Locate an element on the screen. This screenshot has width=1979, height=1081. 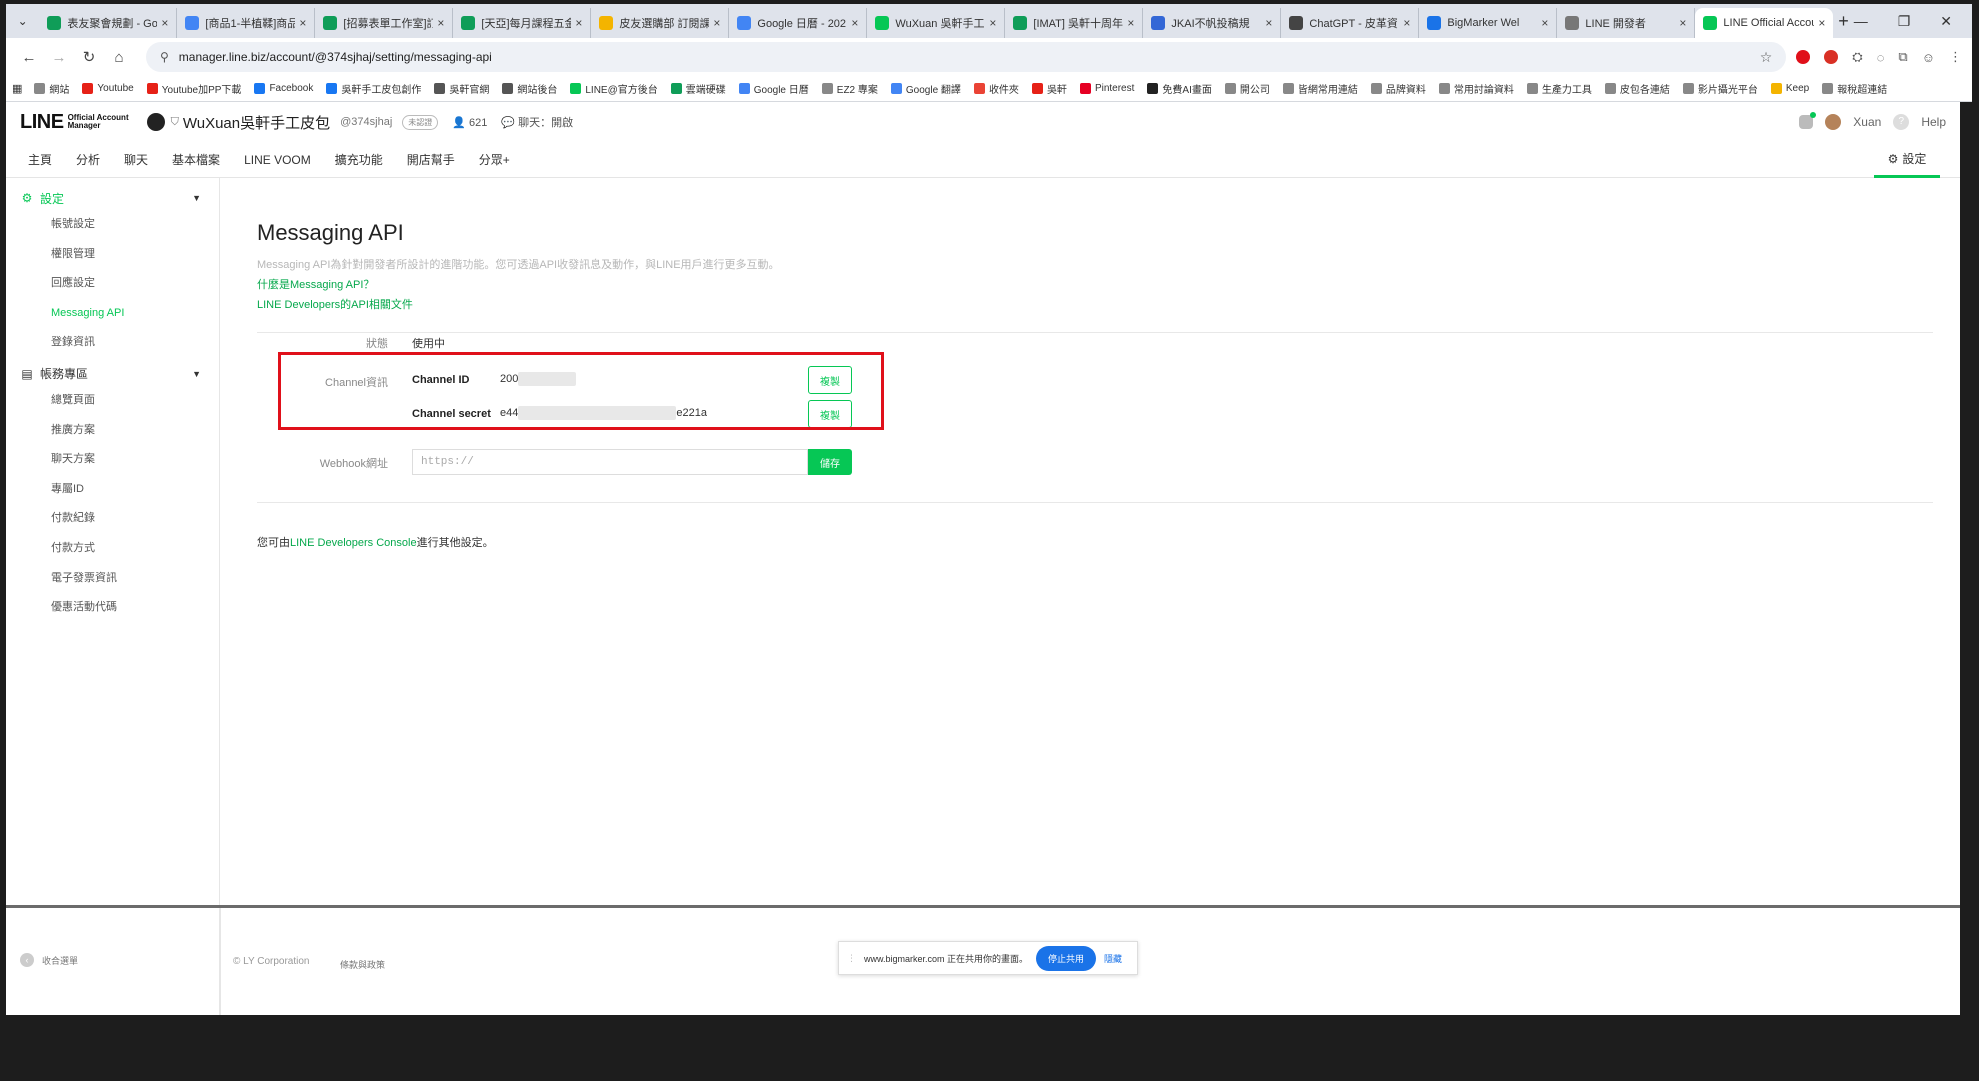
site-info-icon: ⚲ is located at coordinates (164, 57).